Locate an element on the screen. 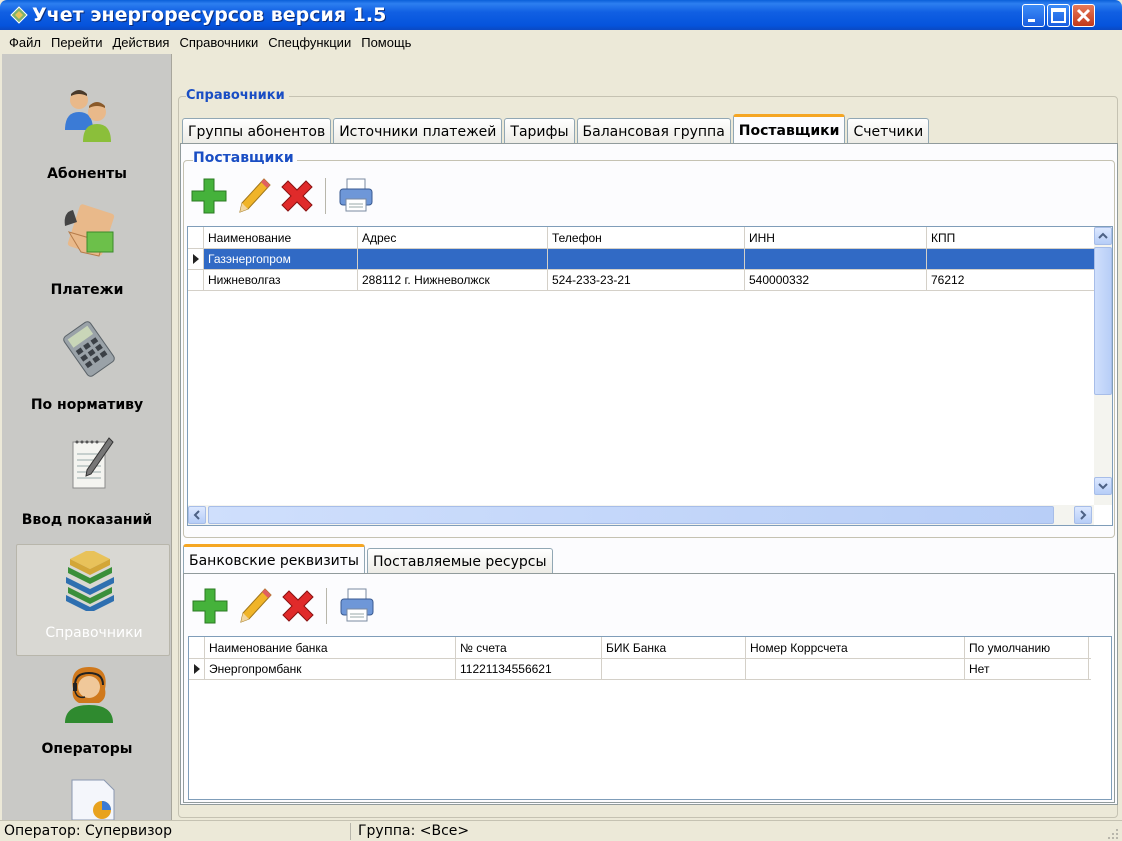  users-icon is located at coordinates (88, 116).